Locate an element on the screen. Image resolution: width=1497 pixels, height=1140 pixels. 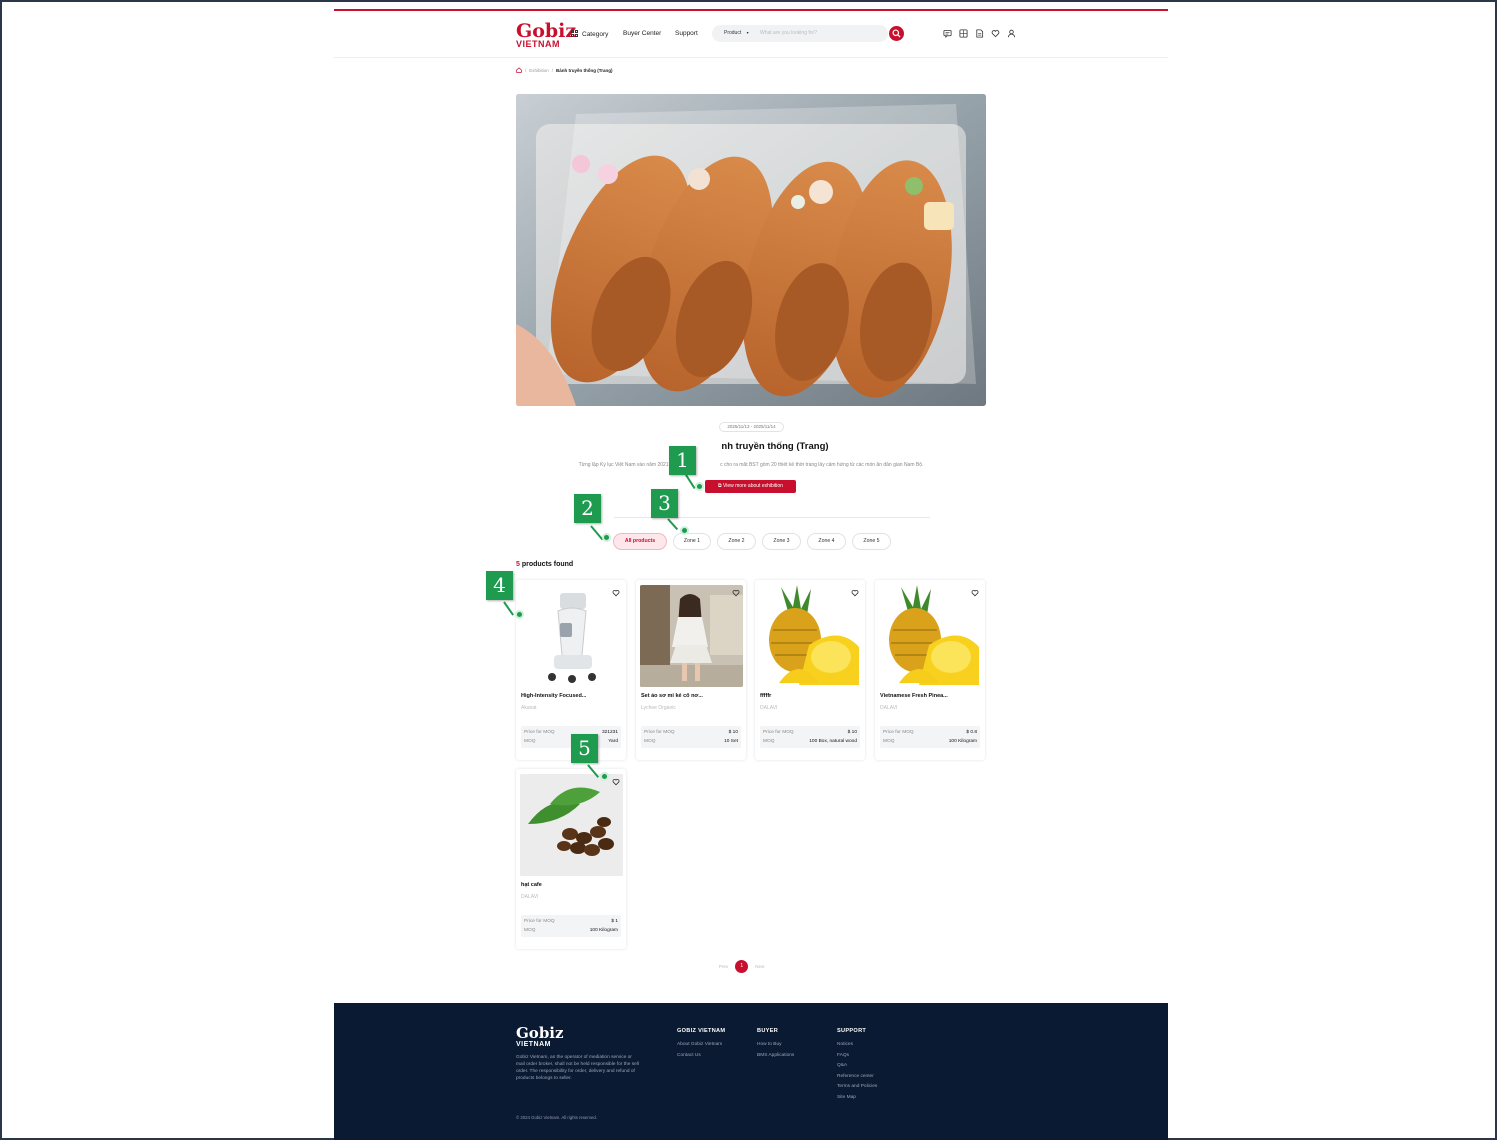
price-box: Price for MOQ $ 10 MOQ 10 Set is located at coordinates (691, 737).